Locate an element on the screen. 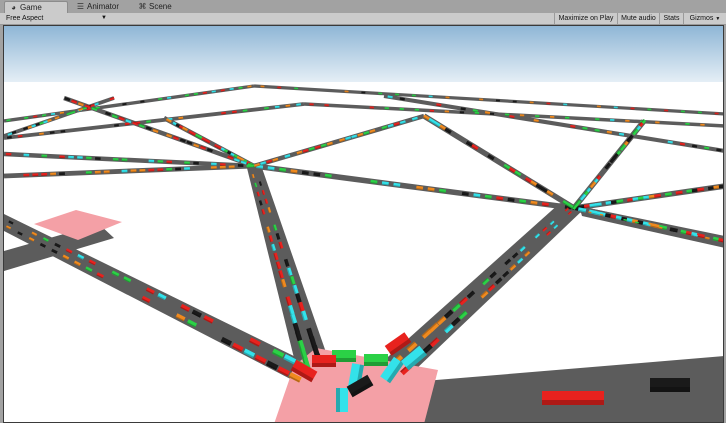 Image resolution: width=726 pixels, height=423 pixels. tab-game: ◕ Game is located at coordinates (36, 7).